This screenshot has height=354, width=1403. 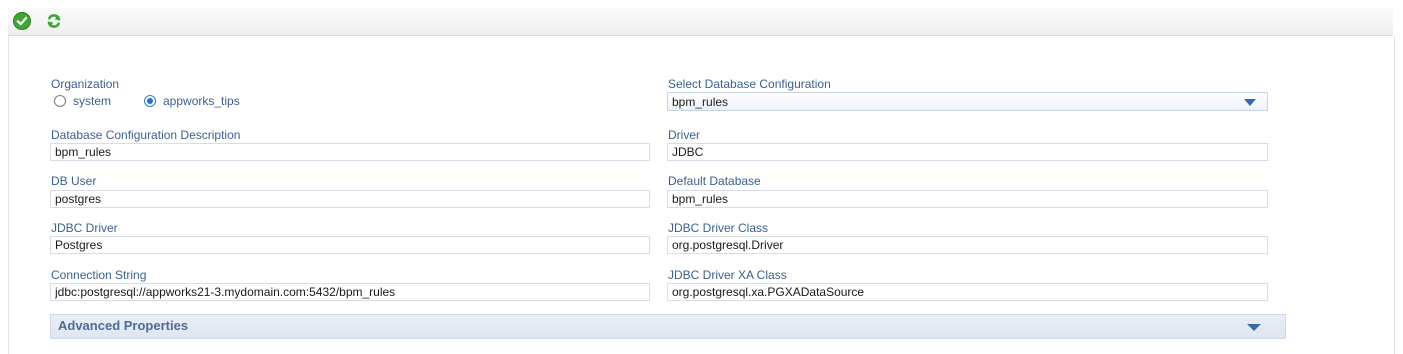 I want to click on refresh-button, so click(x=54, y=21).